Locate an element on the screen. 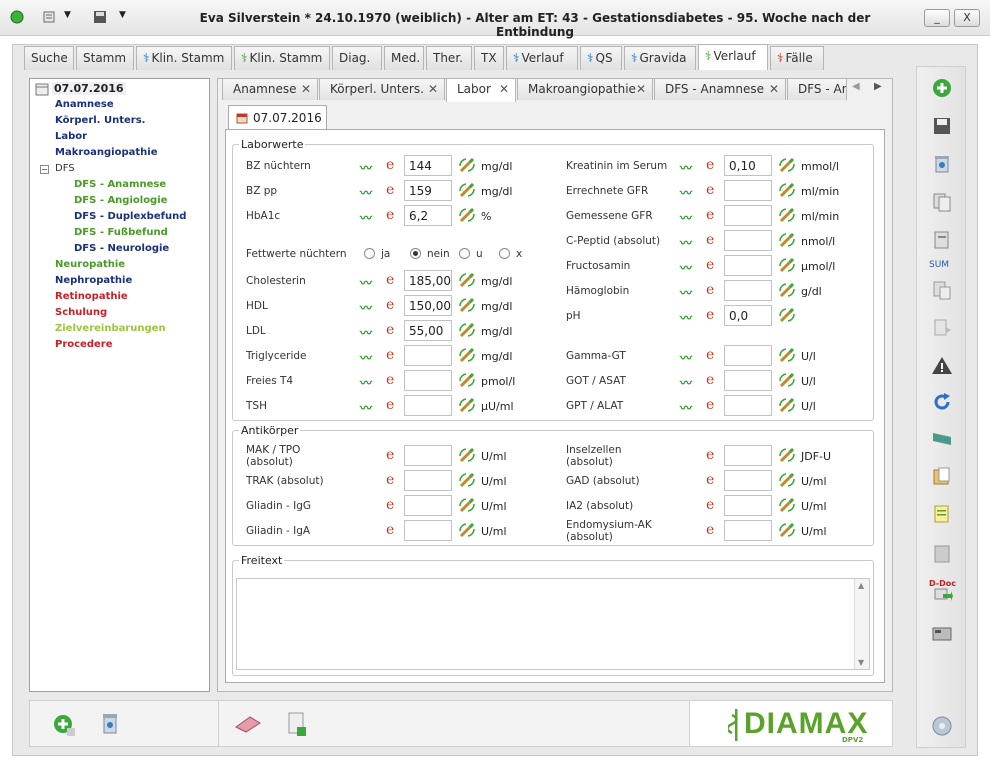  collapse-icon: − is located at coordinates (44, 169).